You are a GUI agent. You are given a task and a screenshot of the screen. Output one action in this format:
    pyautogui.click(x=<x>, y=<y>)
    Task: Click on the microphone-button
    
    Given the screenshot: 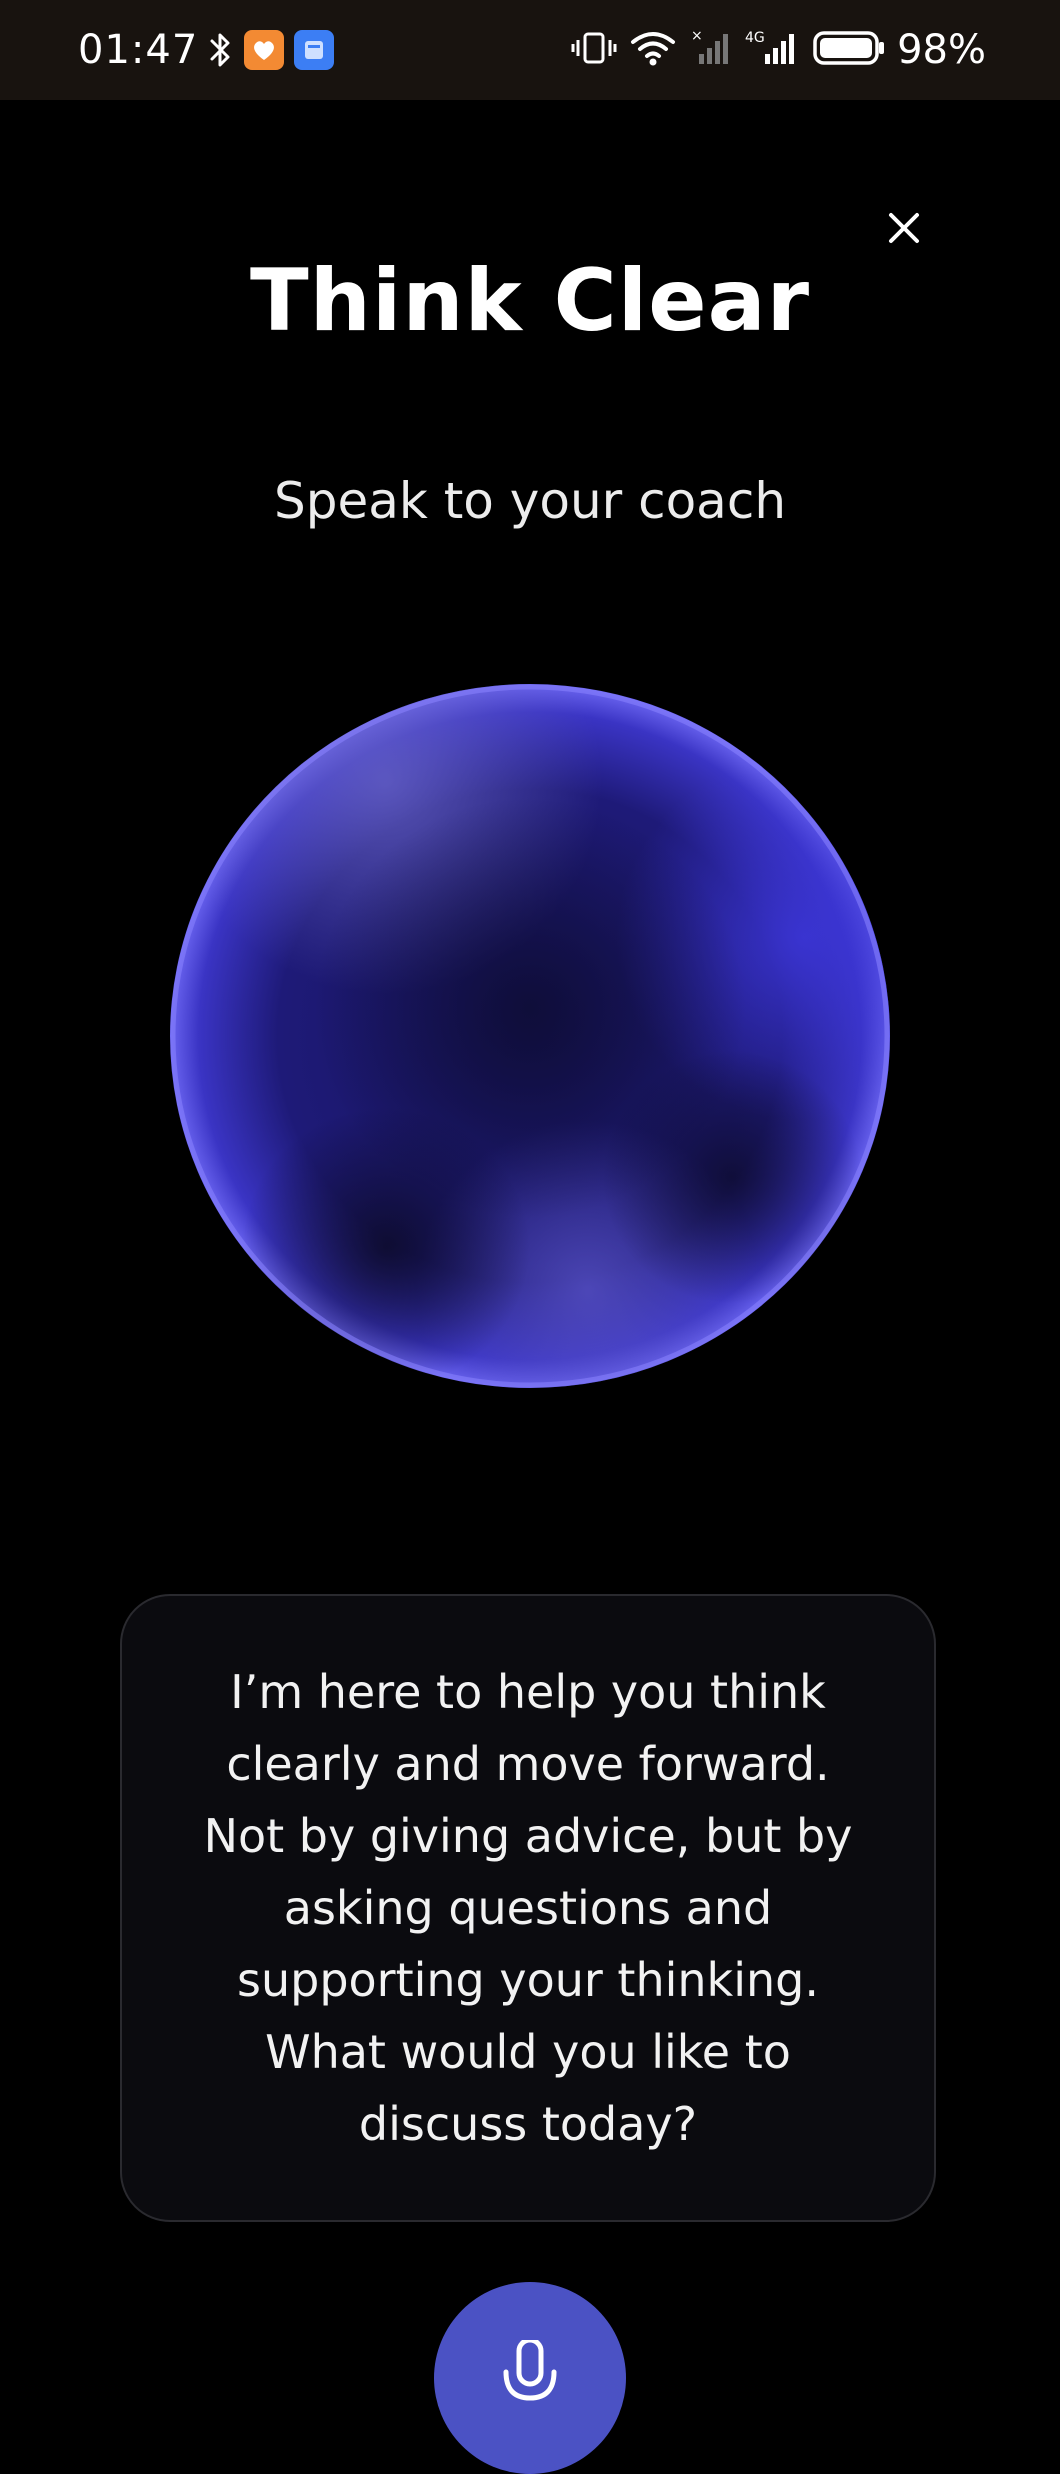 What is the action you would take?
    pyautogui.click(x=530, y=2378)
    